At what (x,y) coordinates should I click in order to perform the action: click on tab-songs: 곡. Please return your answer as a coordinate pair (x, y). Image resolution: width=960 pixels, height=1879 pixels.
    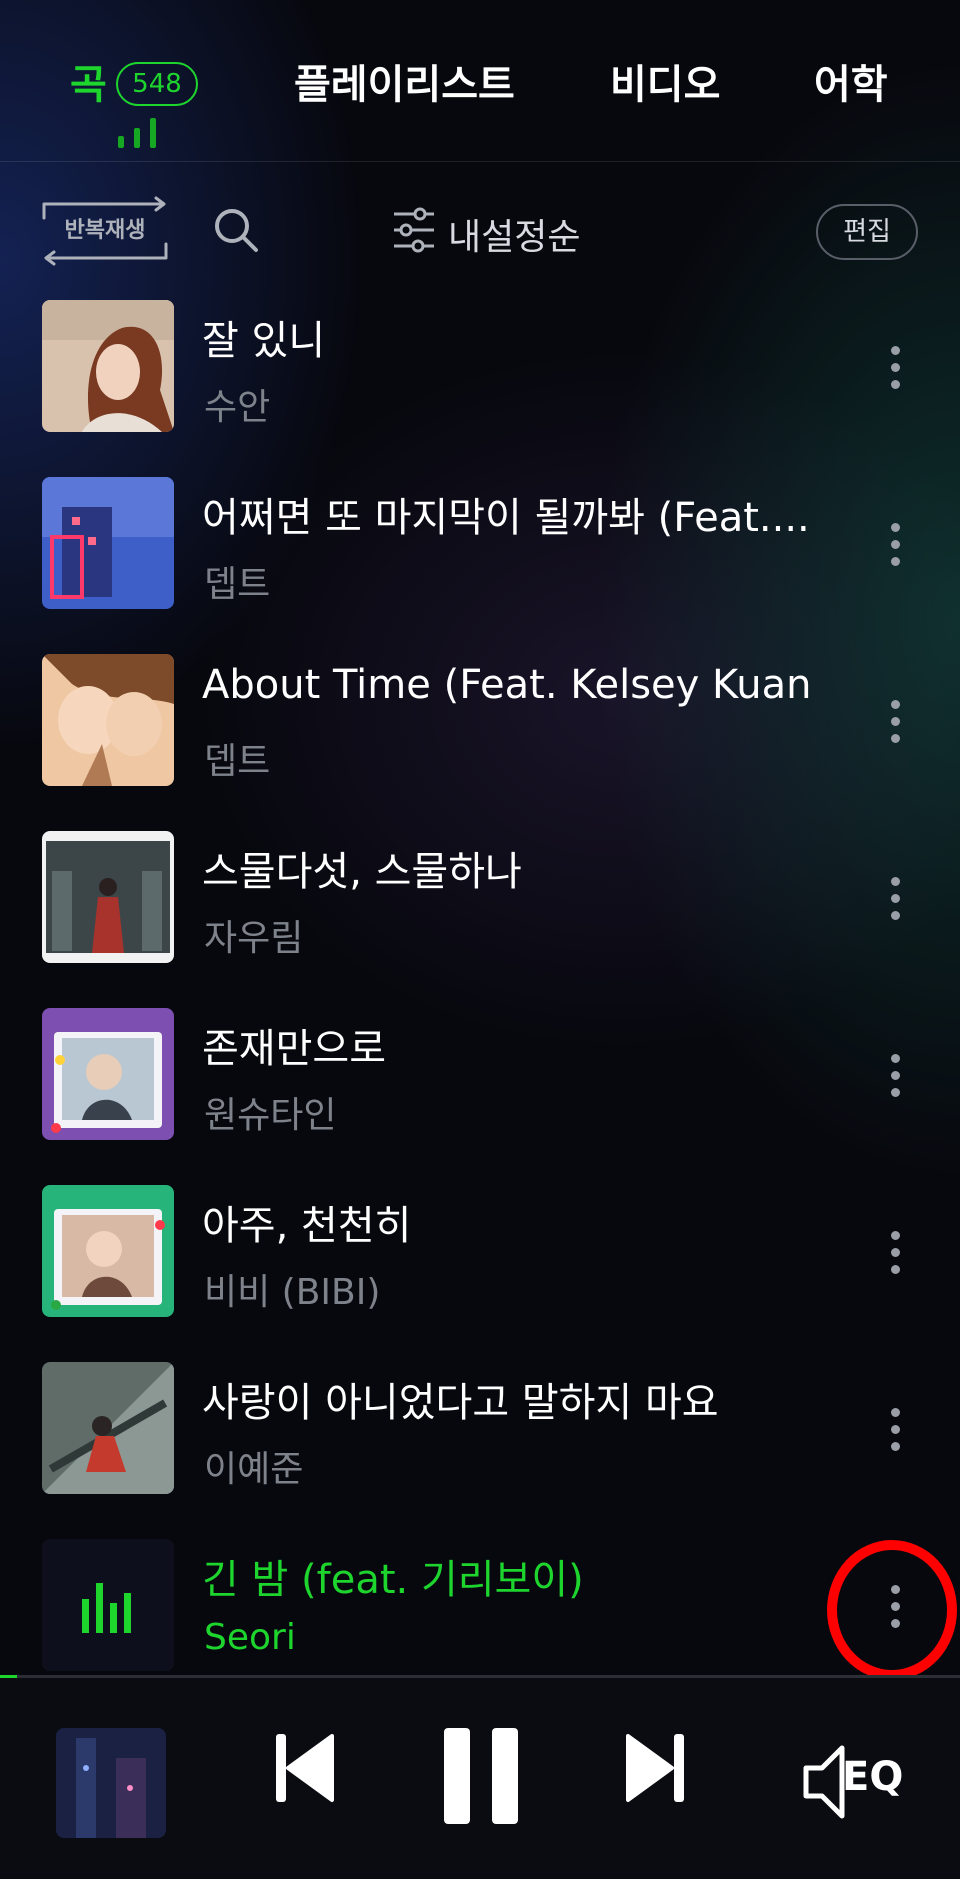
    Looking at the image, I should click on (88, 81).